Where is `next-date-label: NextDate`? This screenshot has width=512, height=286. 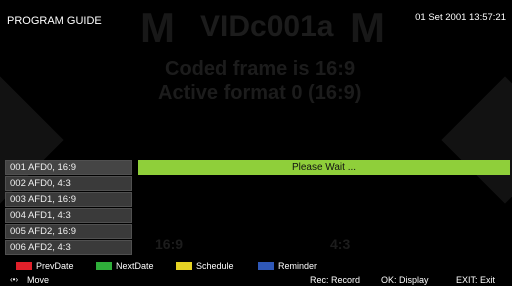 next-date-label: NextDate is located at coordinates (135, 266).